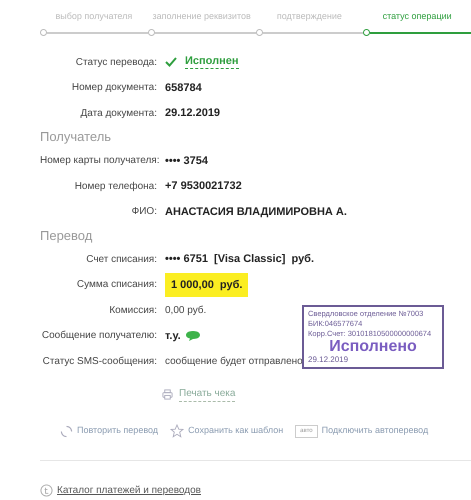 The image size is (471, 500). What do you see at coordinates (373, 347) in the screenshot?
I see `stamp-status: Исполнено` at bounding box center [373, 347].